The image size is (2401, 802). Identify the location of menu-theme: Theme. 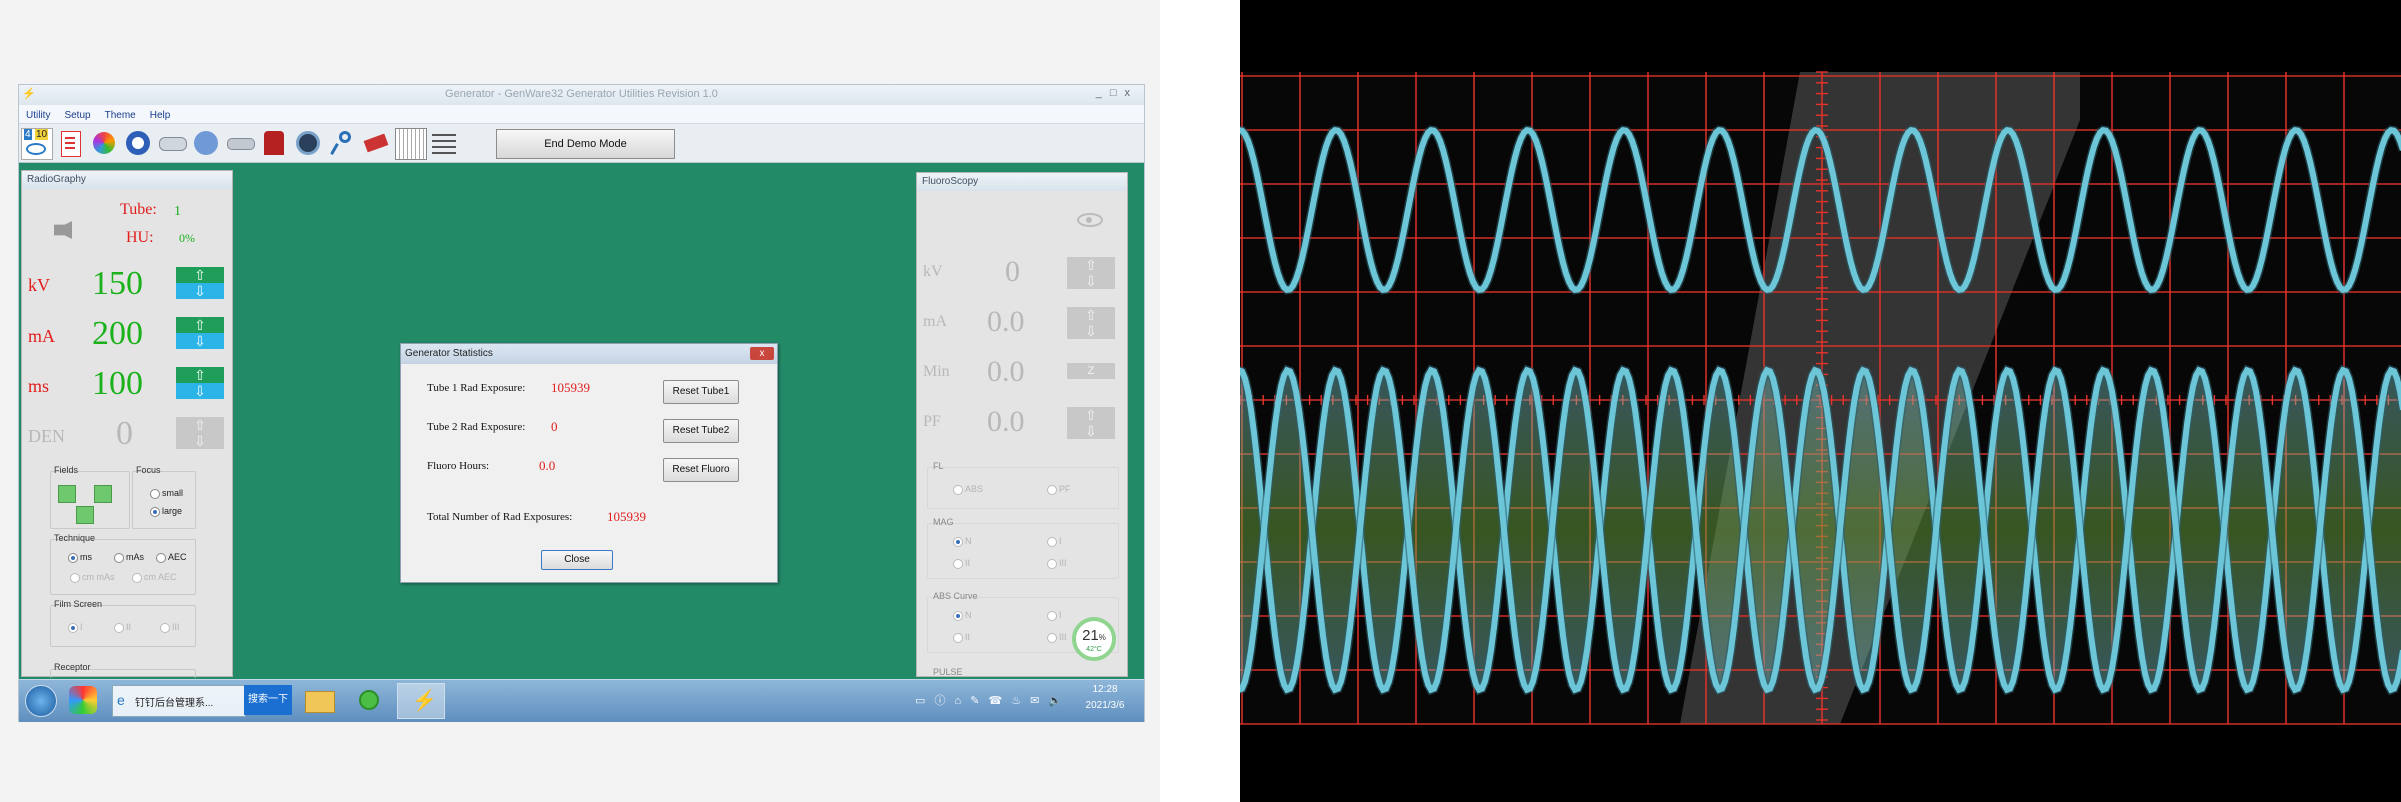
(120, 114).